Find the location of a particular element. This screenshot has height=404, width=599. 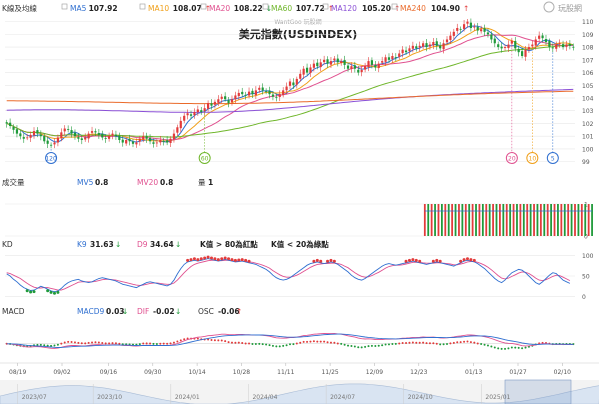

ma-line-ma120 is located at coordinates (290, 100).